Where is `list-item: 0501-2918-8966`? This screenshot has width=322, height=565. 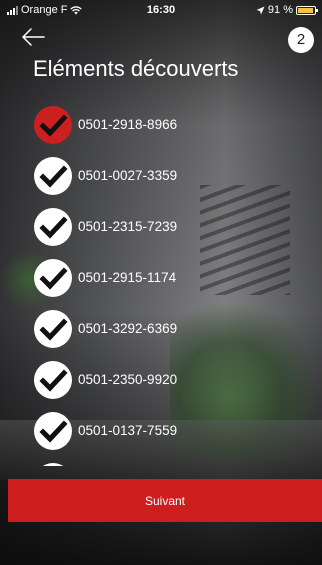
list-item: 0501-2918-8966 is located at coordinates (161, 127).